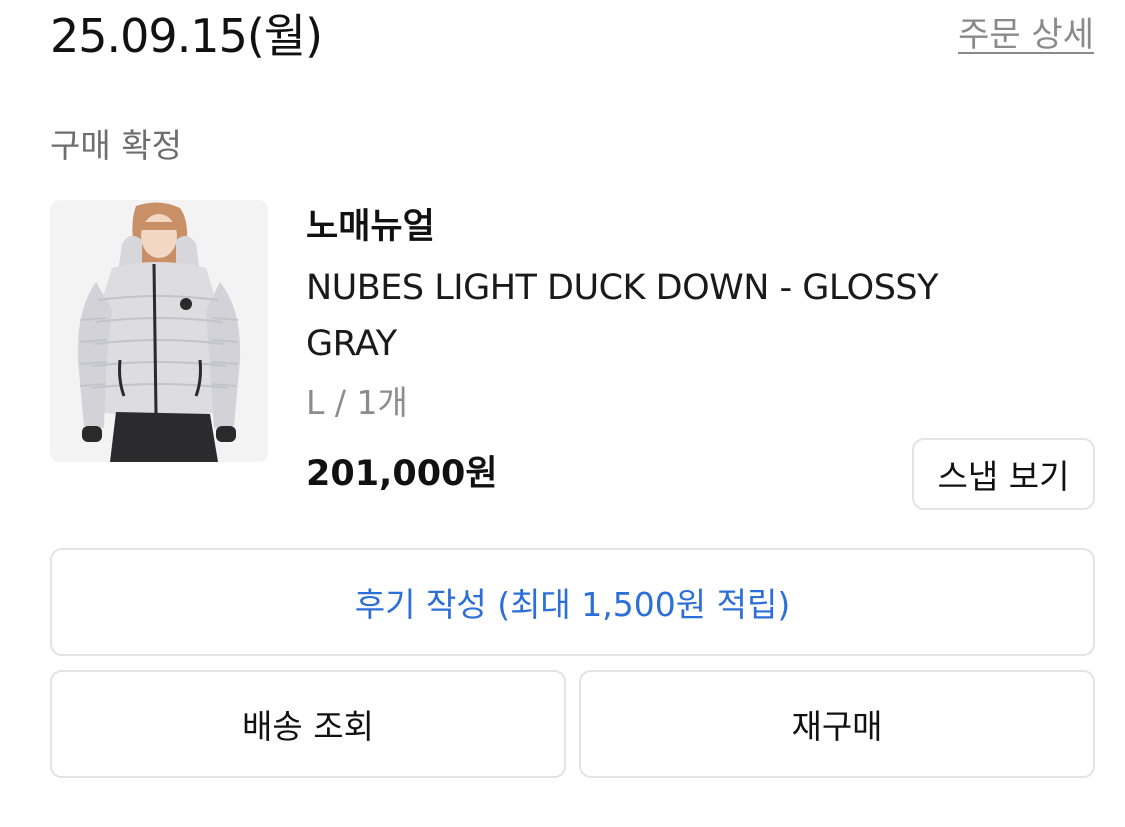 Image resolution: width=1125 pixels, height=827 pixels. I want to click on product-price: 201,000원, so click(402, 474).